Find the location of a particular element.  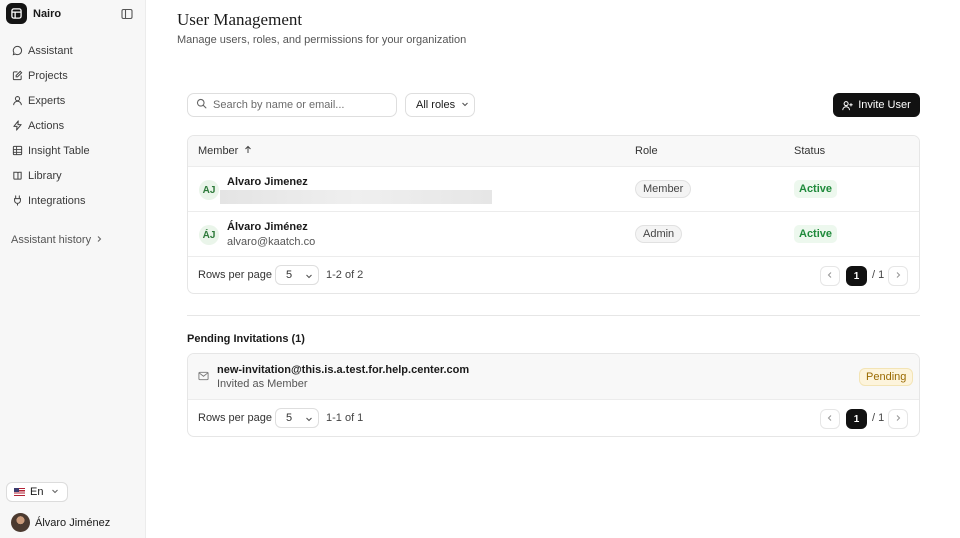

sidebar-item-label: Actions is located at coordinates (46, 125).